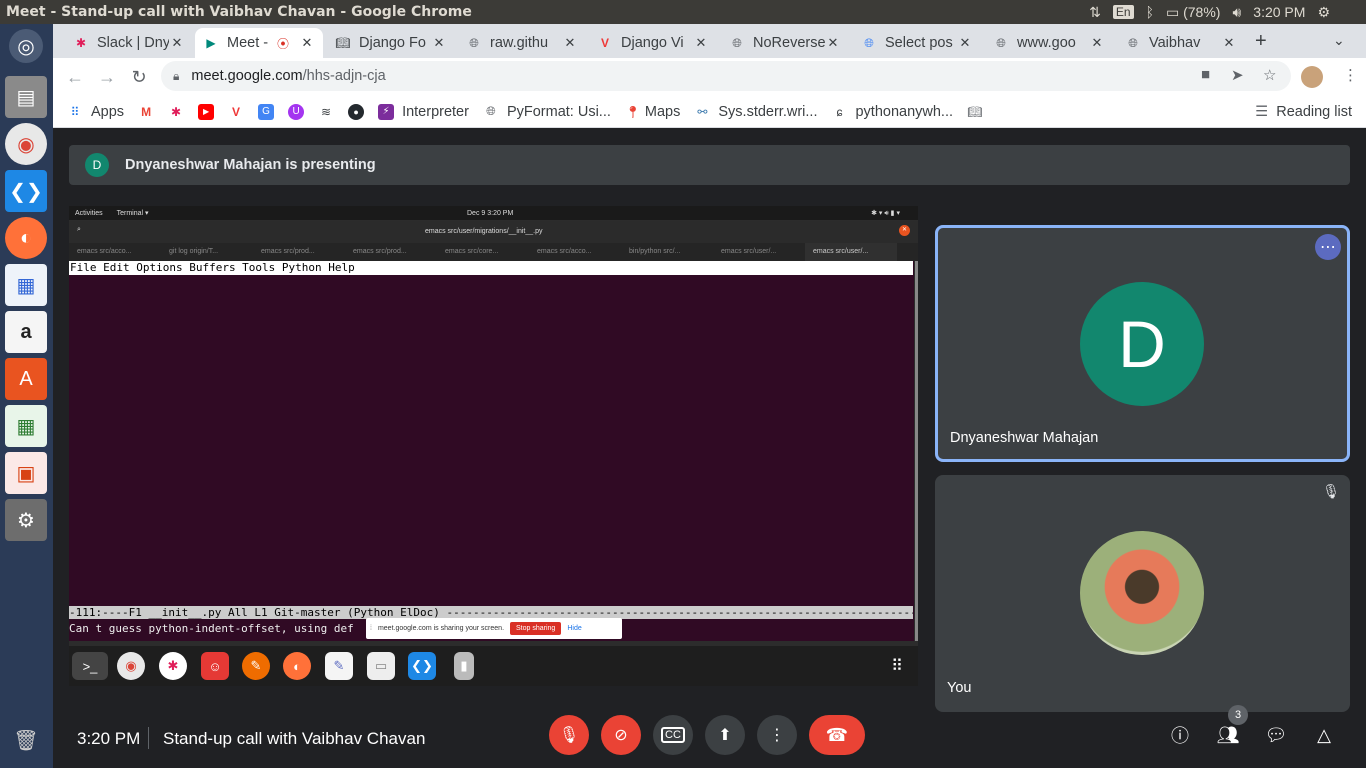  I want to click on bookmark-youtube: ▶, so click(206, 111).